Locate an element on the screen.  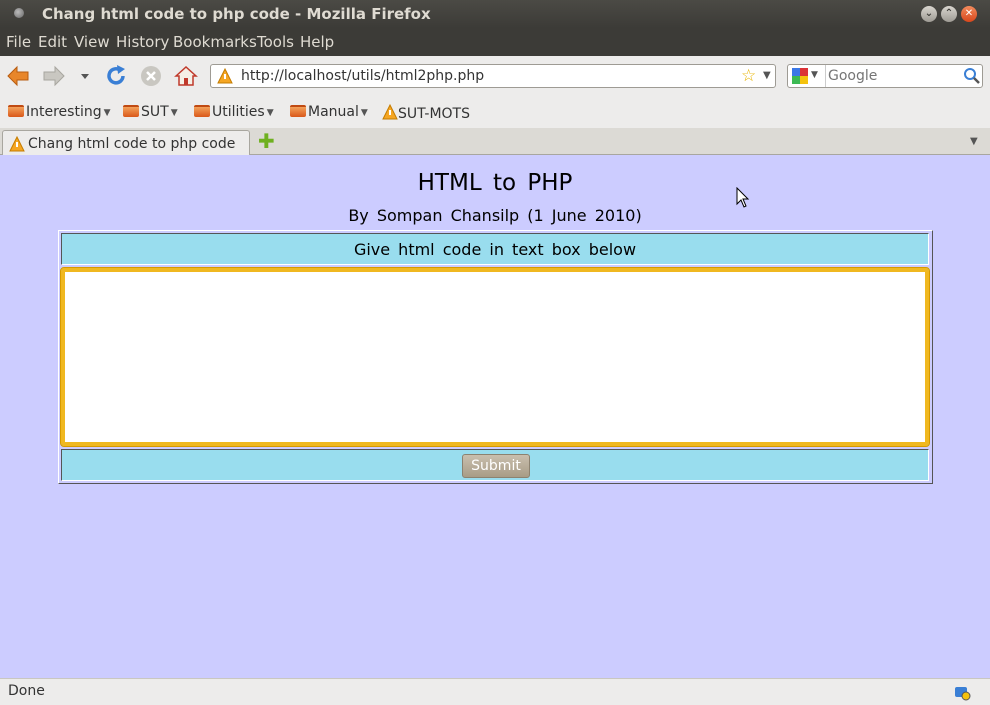
submit-button: Submit is located at coordinates (496, 466).